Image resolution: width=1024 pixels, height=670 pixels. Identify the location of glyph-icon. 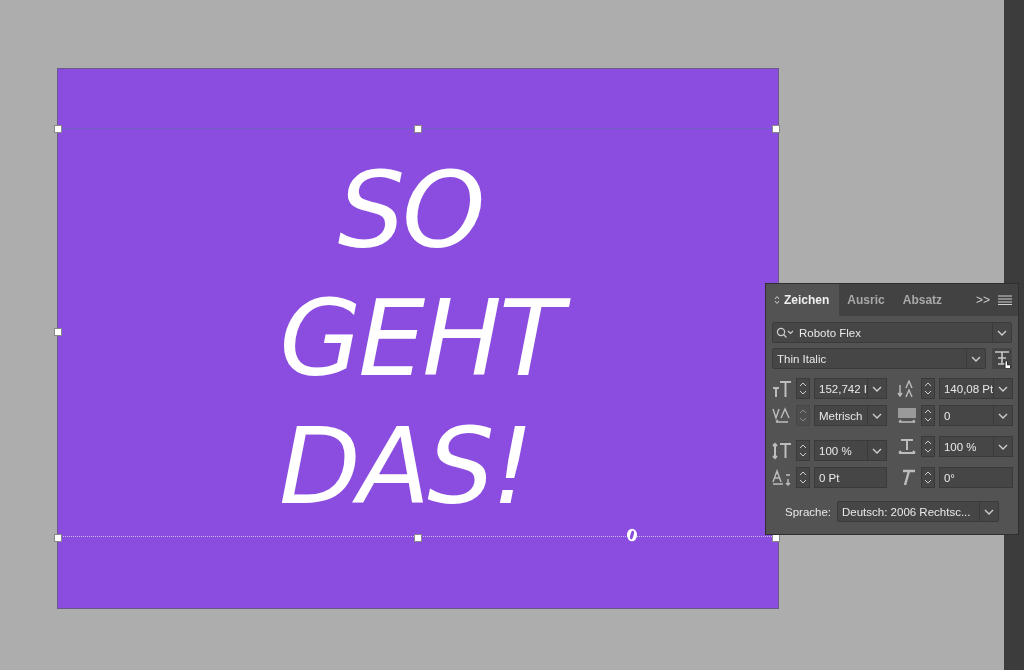
(632, 535).